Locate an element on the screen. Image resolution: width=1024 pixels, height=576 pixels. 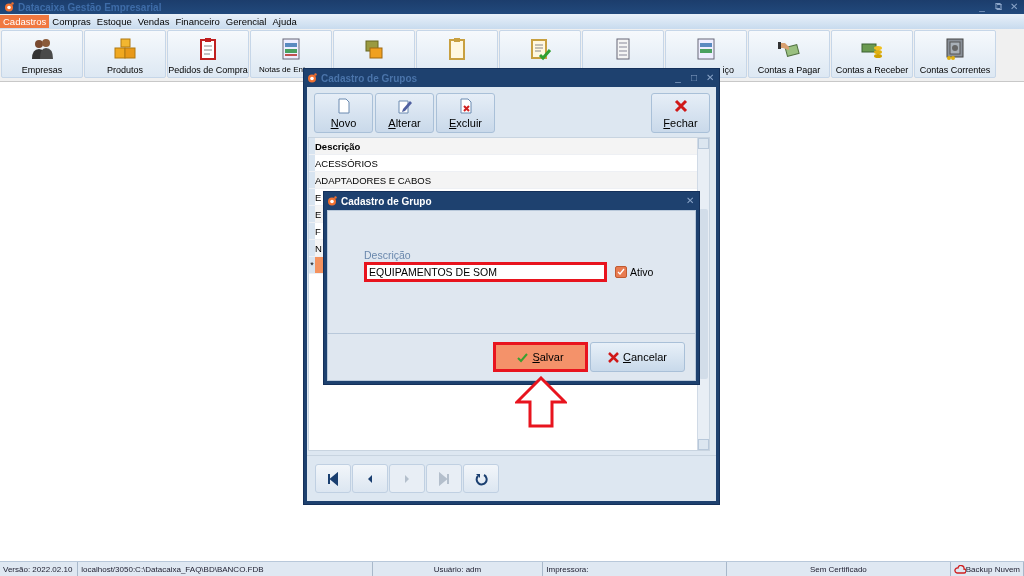
action-button: Excluir is located at coordinates (465, 113).